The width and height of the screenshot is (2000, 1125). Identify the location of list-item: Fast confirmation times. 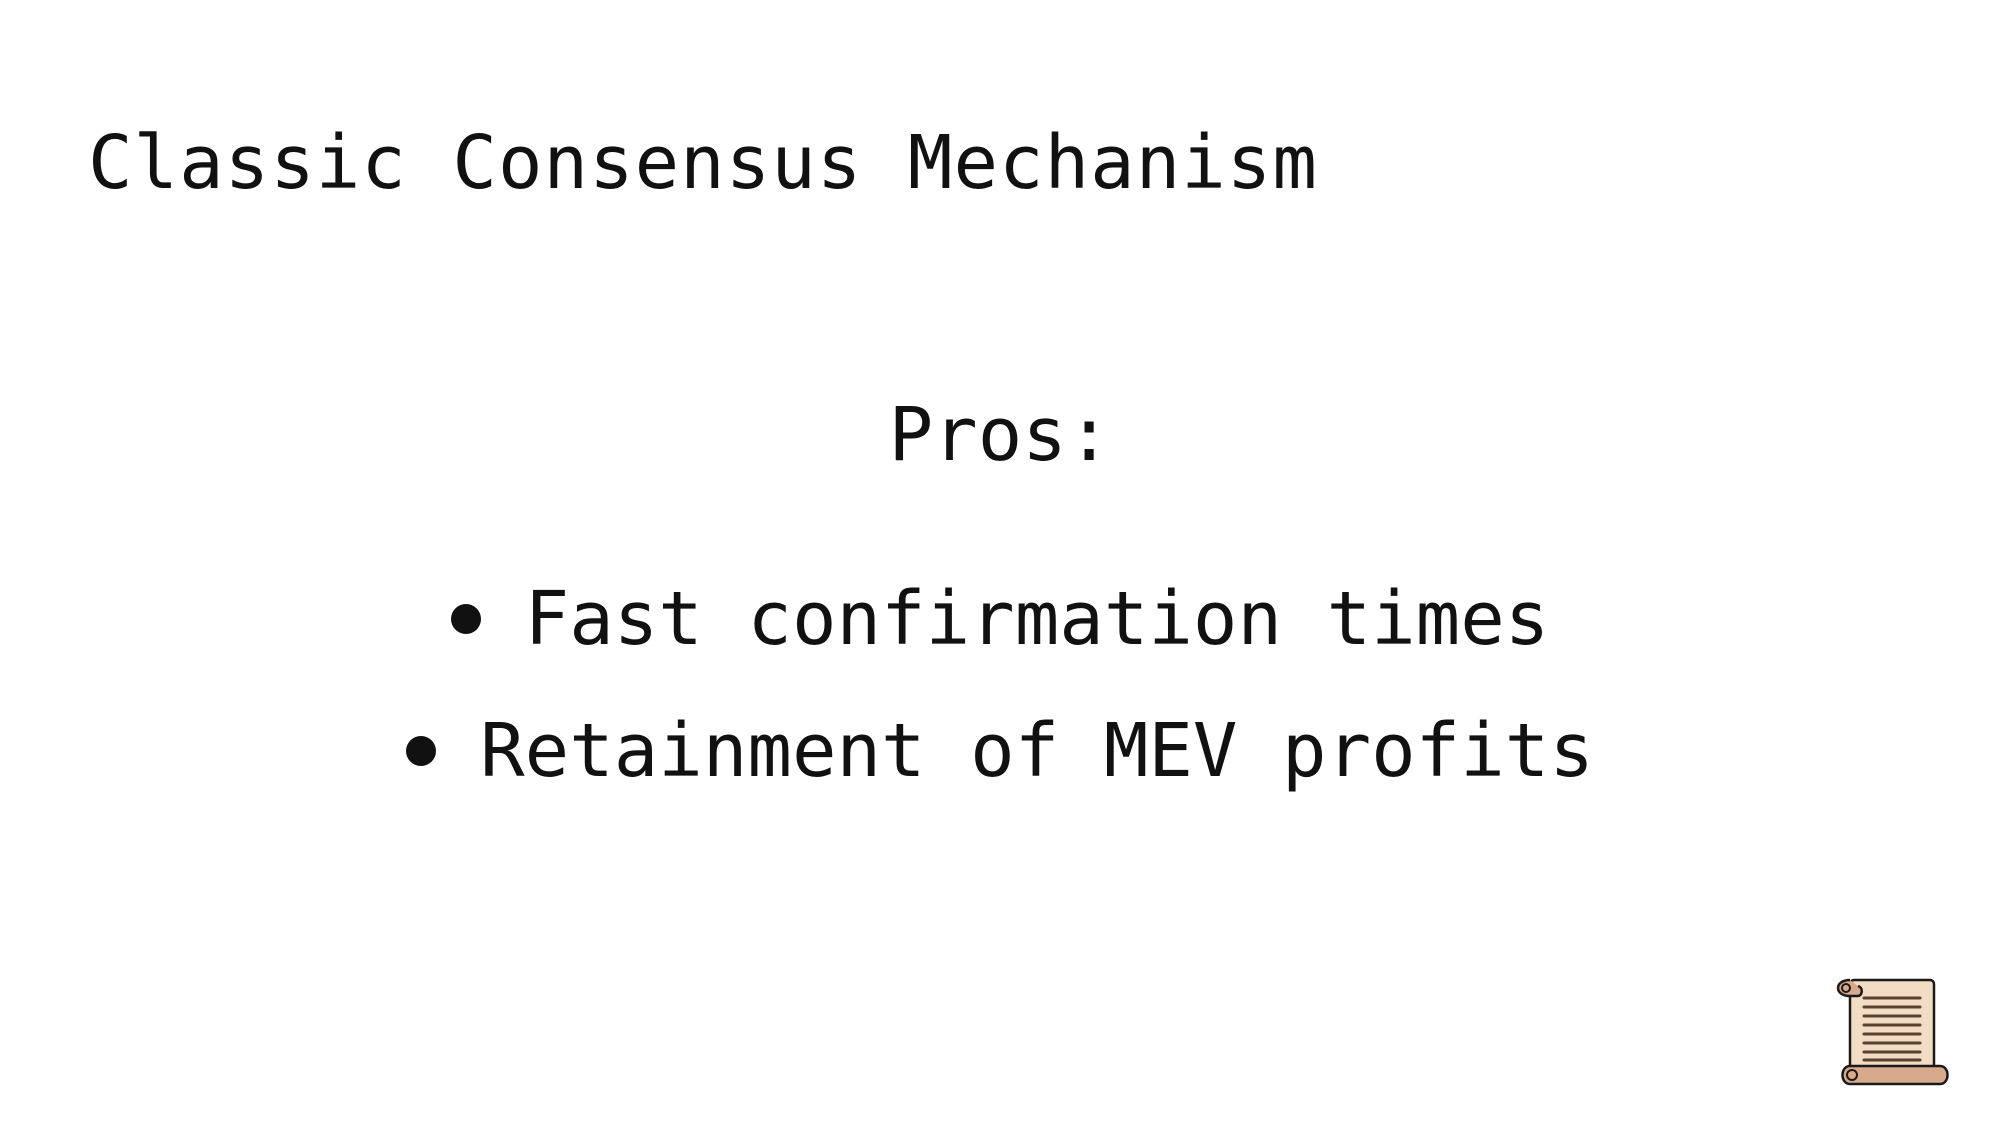
(1000, 619).